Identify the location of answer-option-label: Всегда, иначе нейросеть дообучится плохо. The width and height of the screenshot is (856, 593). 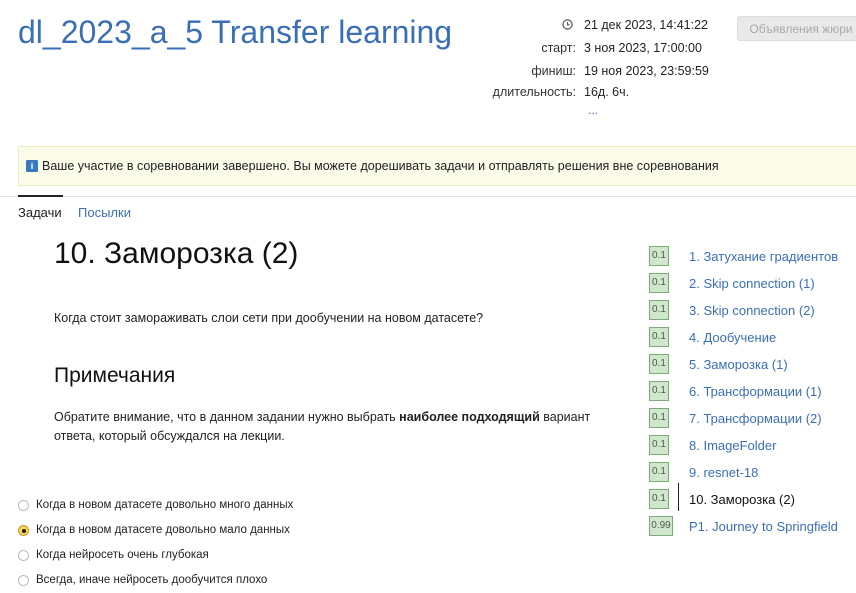
(151, 580).